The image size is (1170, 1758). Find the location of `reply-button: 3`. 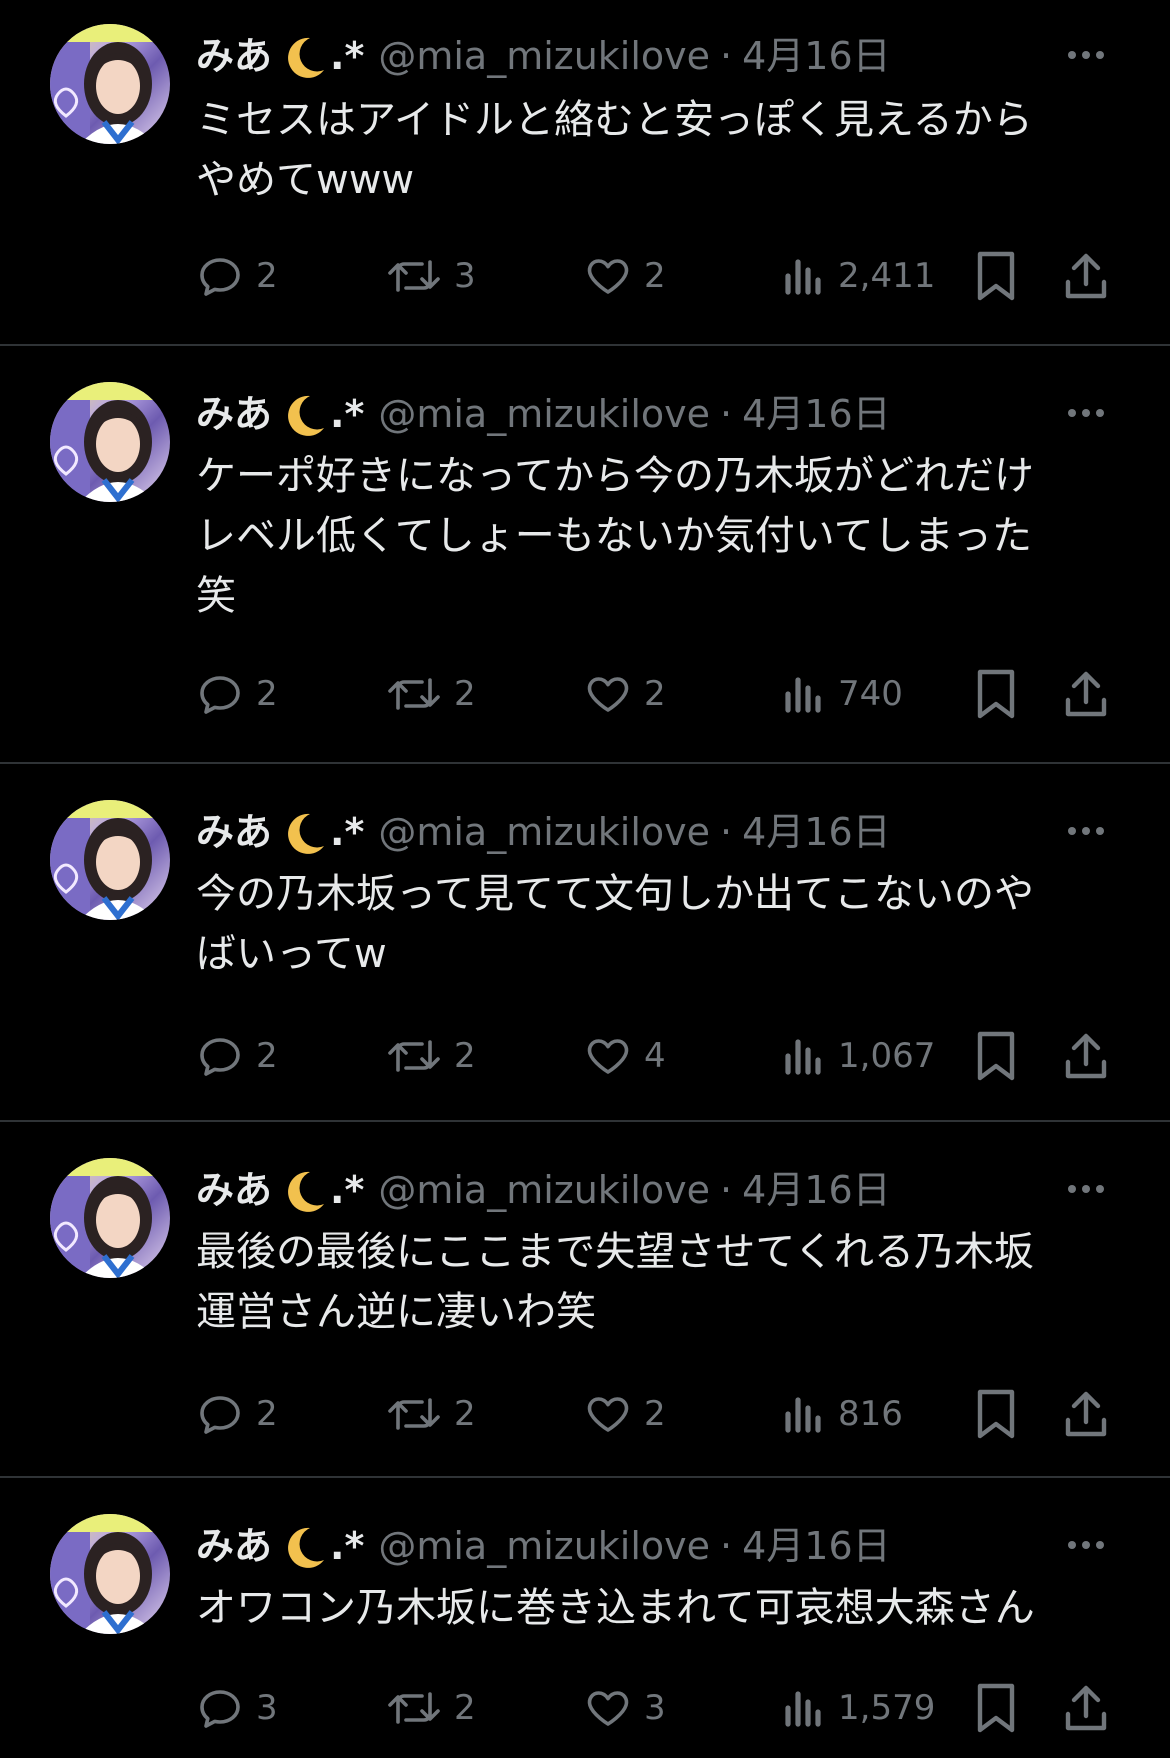

reply-button: 3 is located at coordinates (237, 1708).